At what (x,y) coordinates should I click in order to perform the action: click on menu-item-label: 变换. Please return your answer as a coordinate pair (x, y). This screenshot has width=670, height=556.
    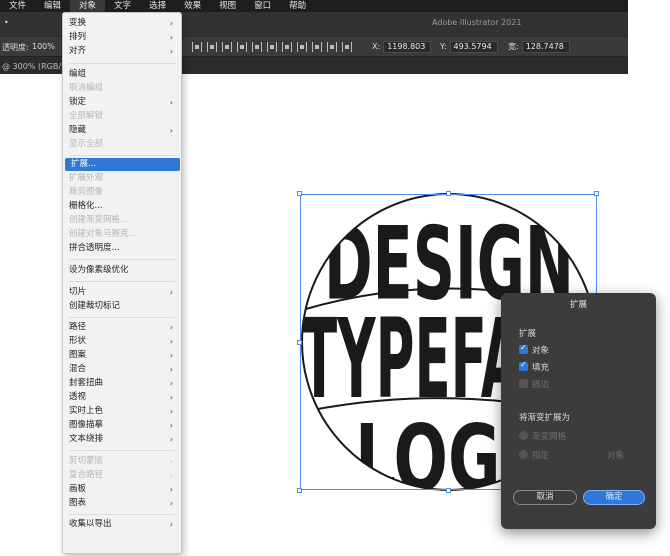
    Looking at the image, I should click on (78, 23).